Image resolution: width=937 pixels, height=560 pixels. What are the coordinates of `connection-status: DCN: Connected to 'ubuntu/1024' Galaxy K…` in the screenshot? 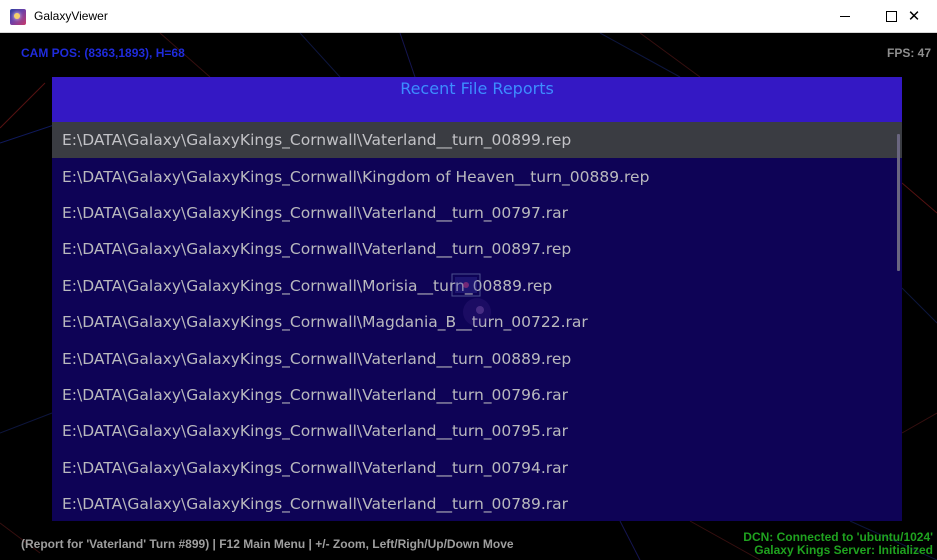 It's located at (838, 544).